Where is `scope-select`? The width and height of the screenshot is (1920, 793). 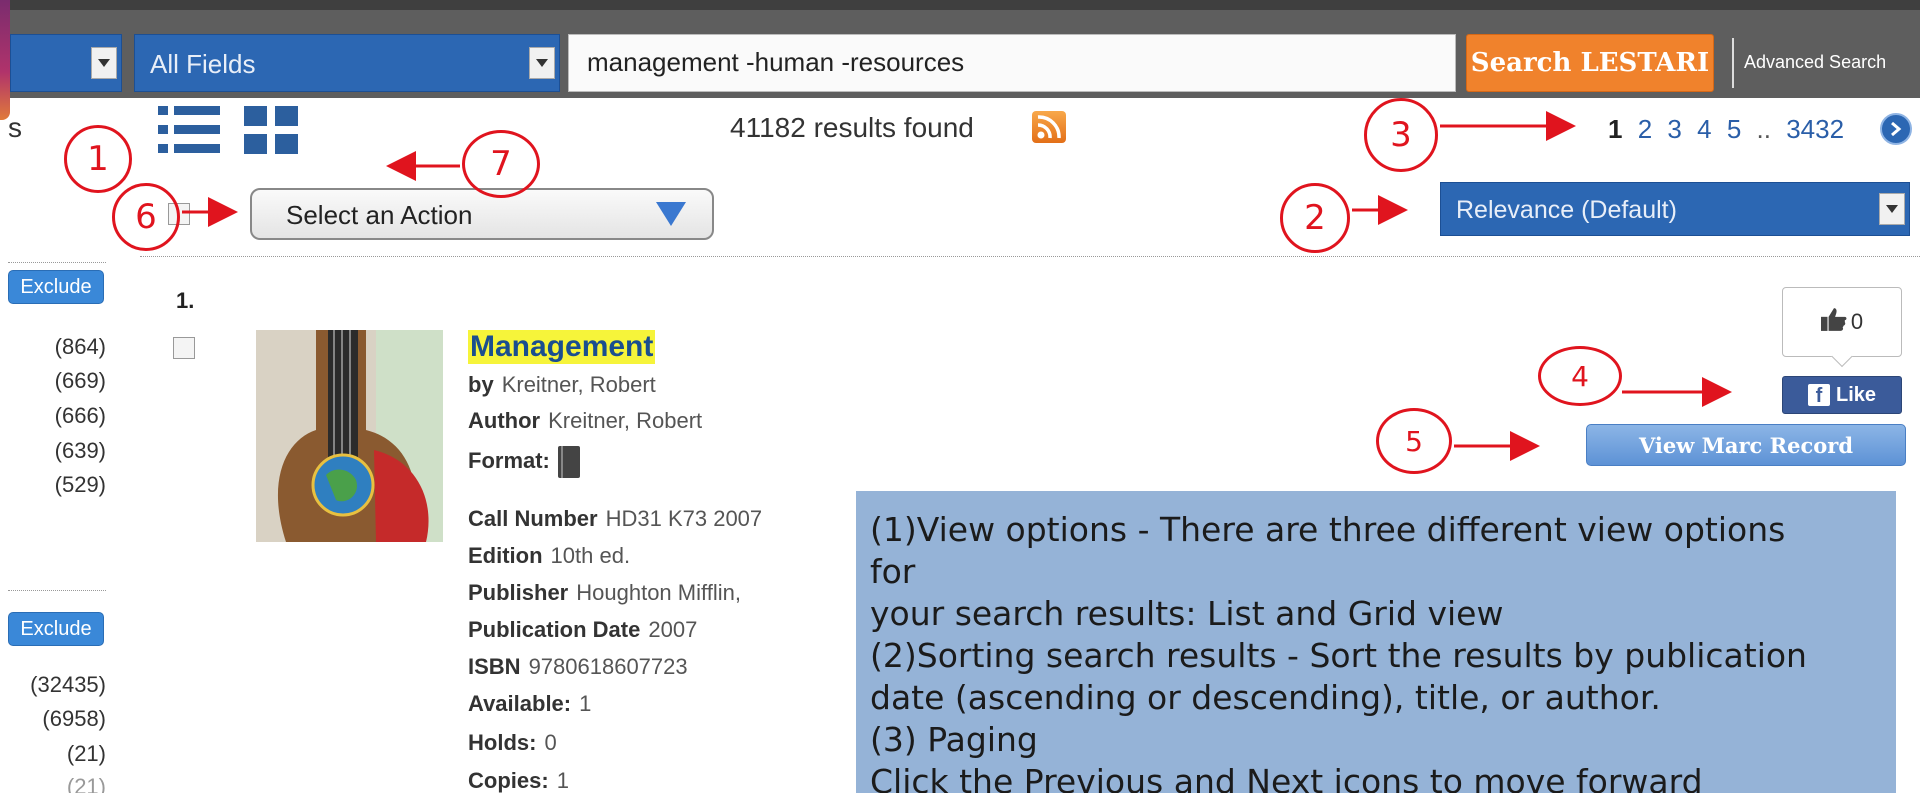
scope-select is located at coordinates (66, 63).